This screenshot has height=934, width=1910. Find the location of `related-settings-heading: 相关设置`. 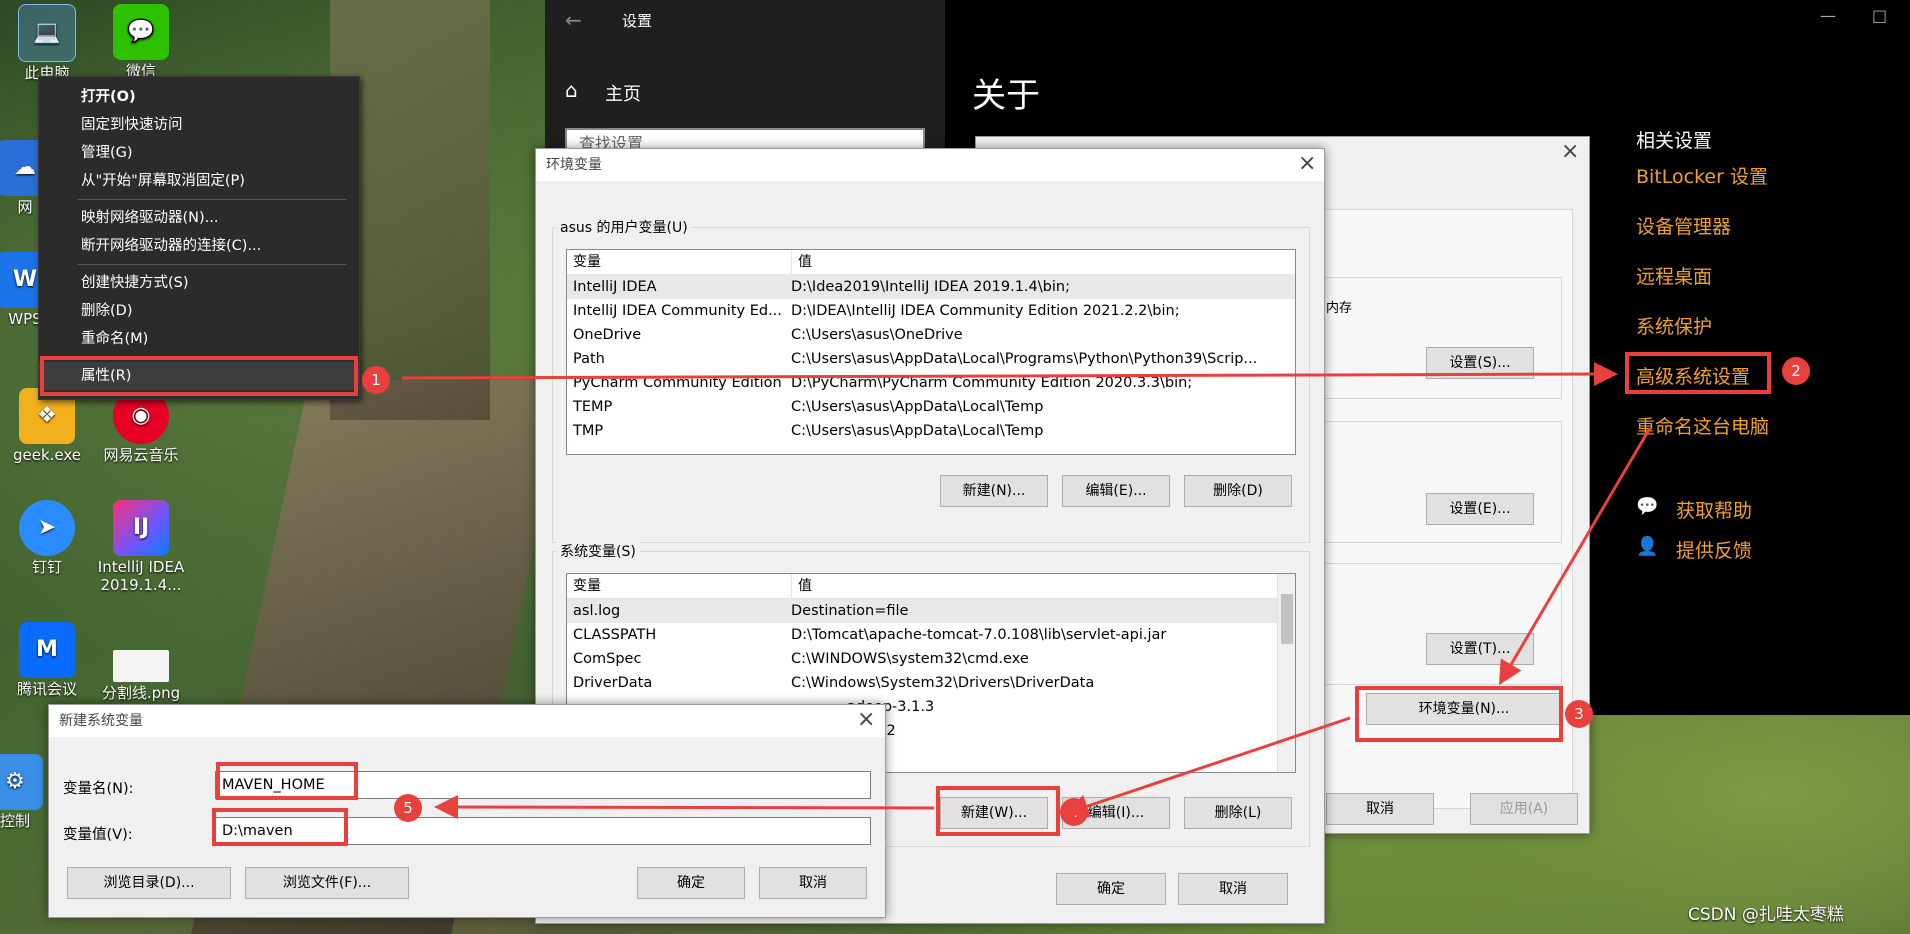

related-settings-heading: 相关设置 is located at coordinates (1674, 141).